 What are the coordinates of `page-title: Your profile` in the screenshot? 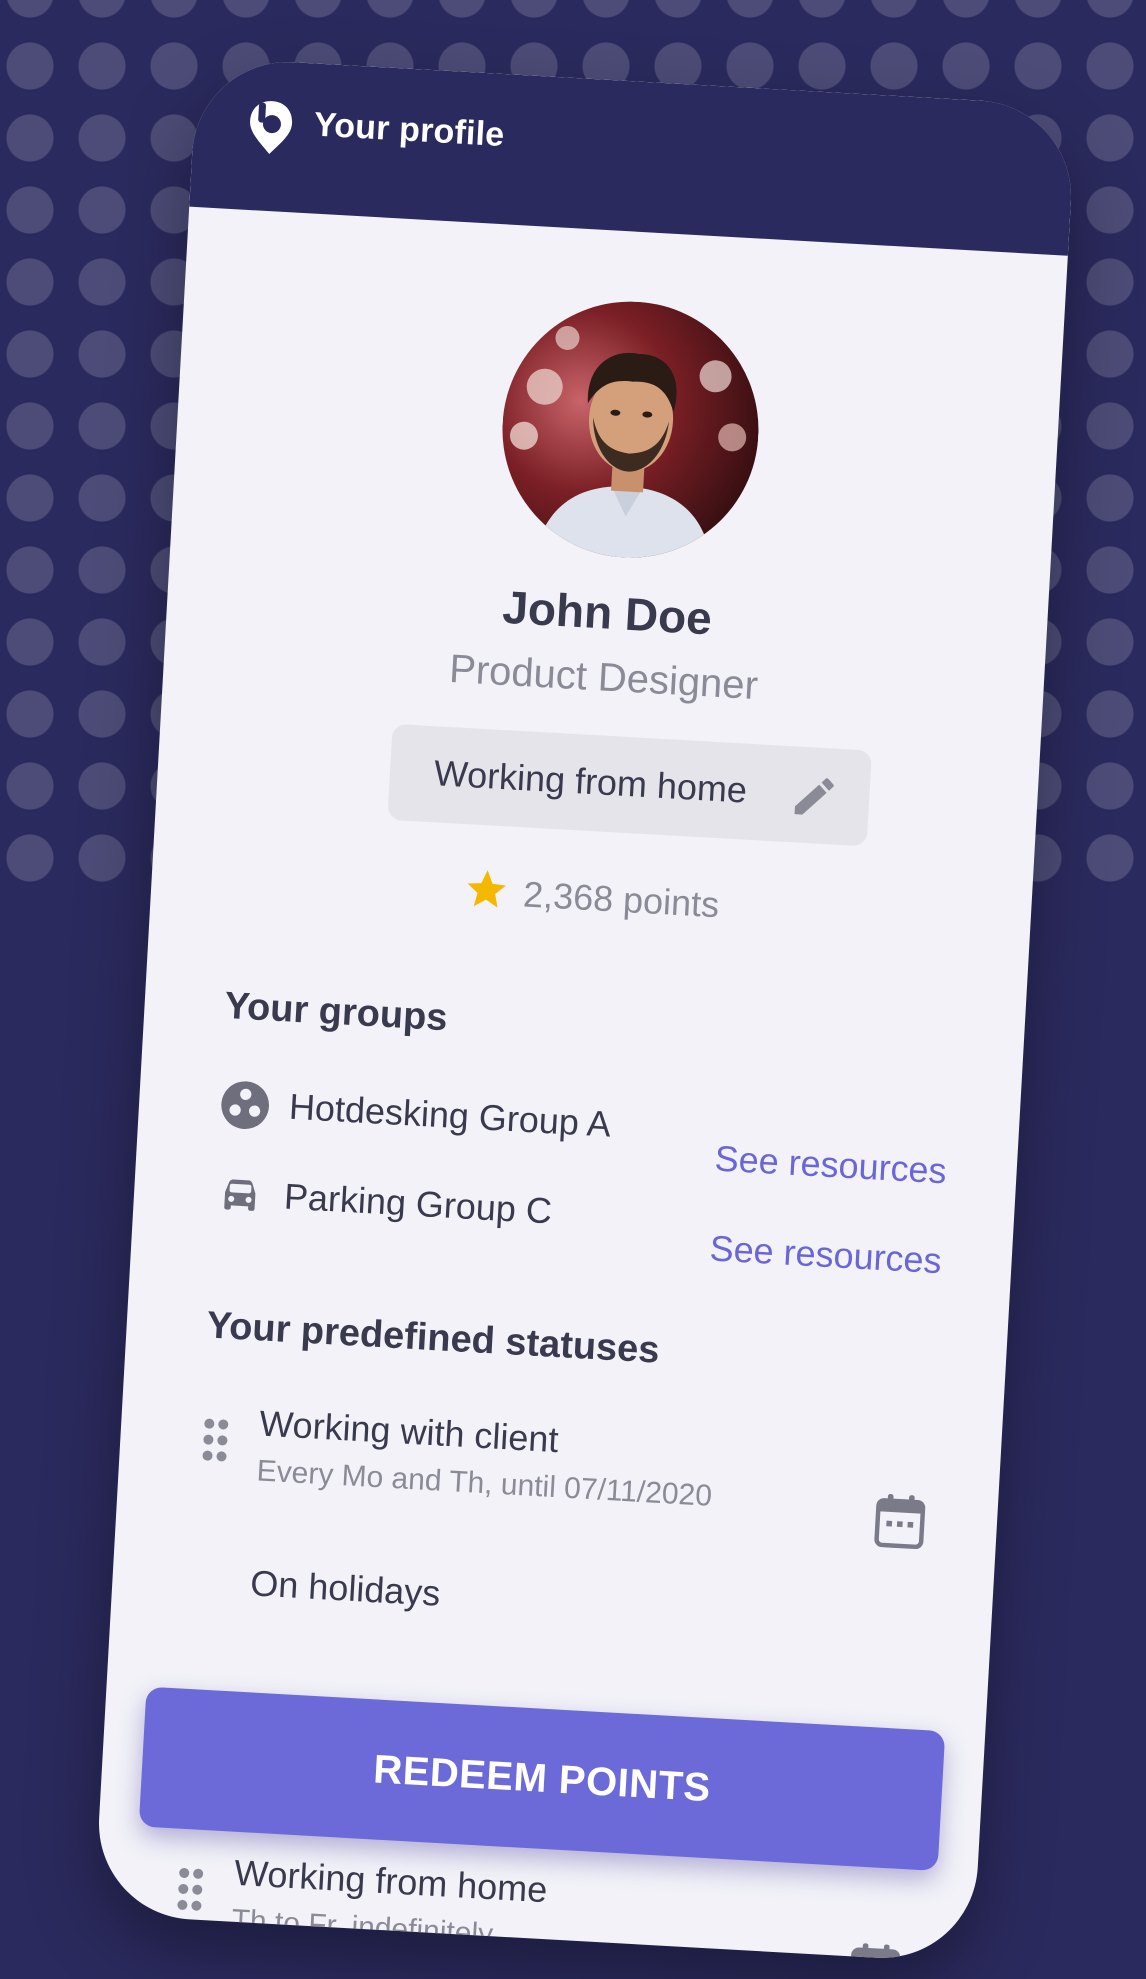 It's located at (409, 130).